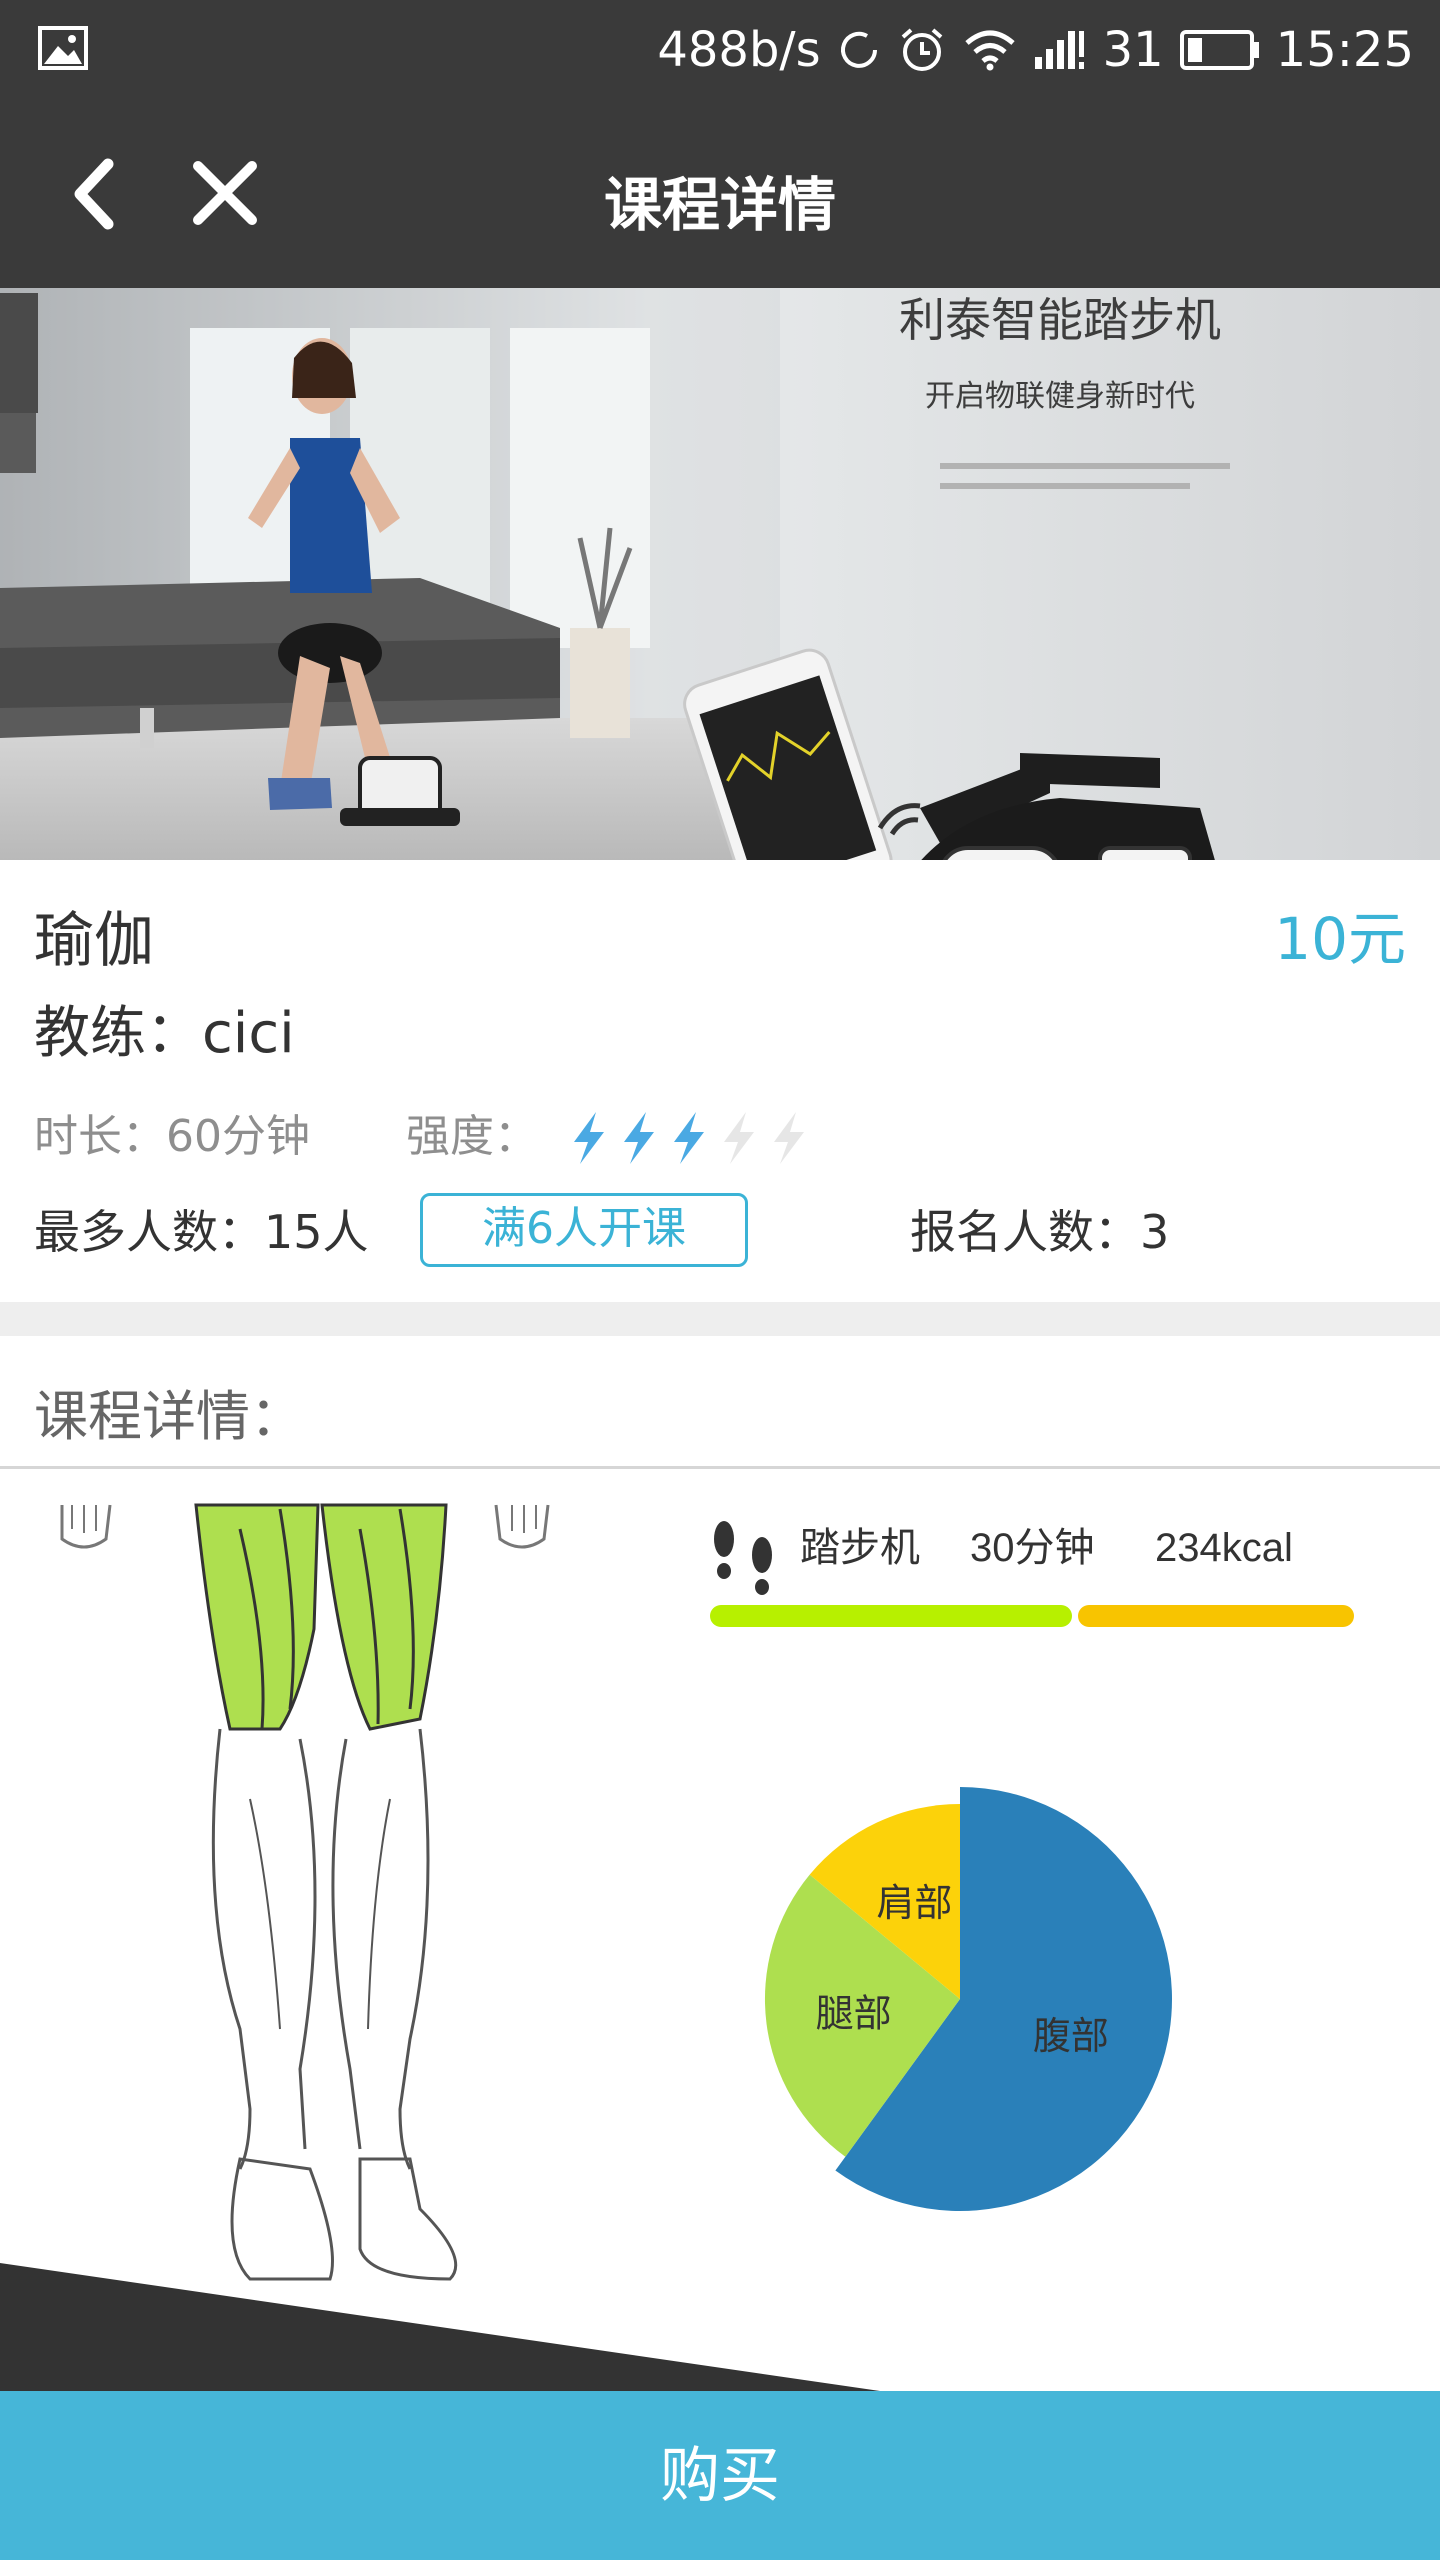 Image resolution: width=1440 pixels, height=2560 pixels. Describe the element at coordinates (720, 1319) in the screenshot. I see `section-divider` at that location.